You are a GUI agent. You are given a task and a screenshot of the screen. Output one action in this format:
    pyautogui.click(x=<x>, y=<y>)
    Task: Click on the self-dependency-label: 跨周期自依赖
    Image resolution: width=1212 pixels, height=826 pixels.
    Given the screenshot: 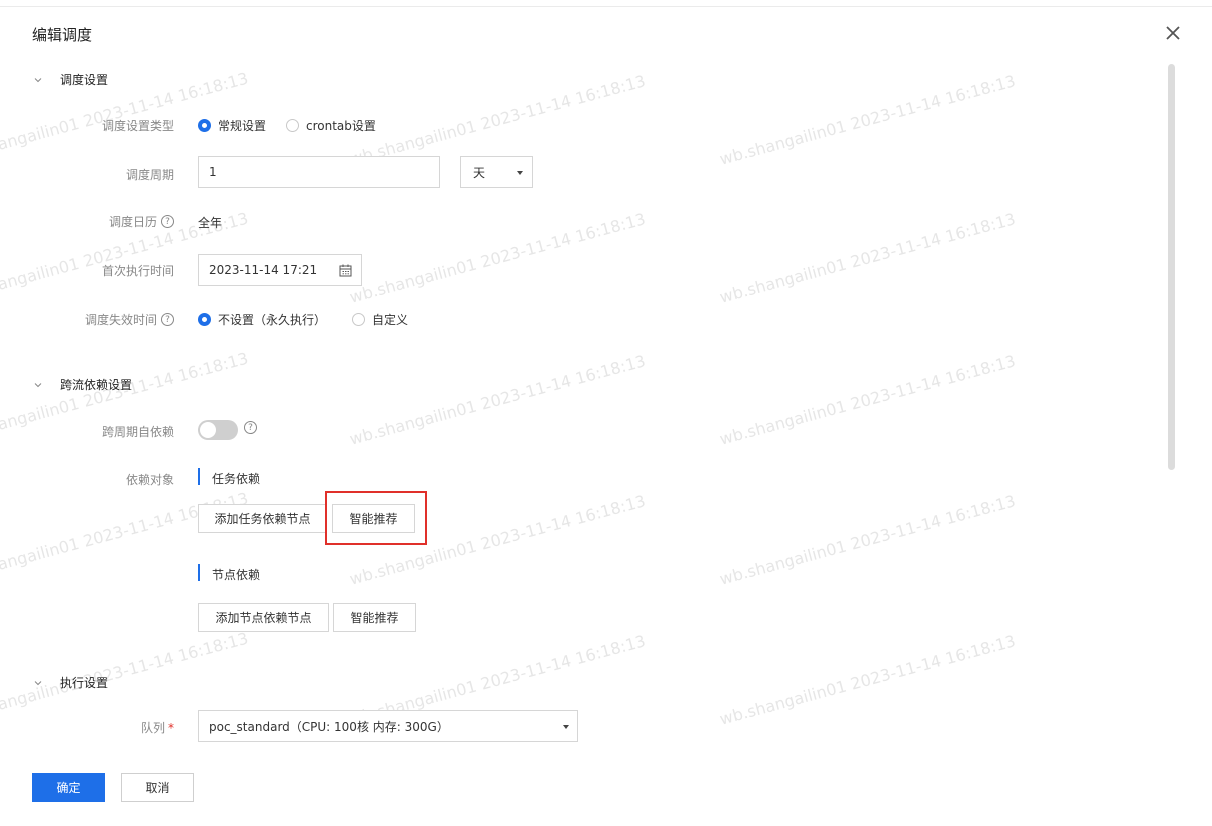 What is the action you would take?
    pyautogui.click(x=137, y=432)
    